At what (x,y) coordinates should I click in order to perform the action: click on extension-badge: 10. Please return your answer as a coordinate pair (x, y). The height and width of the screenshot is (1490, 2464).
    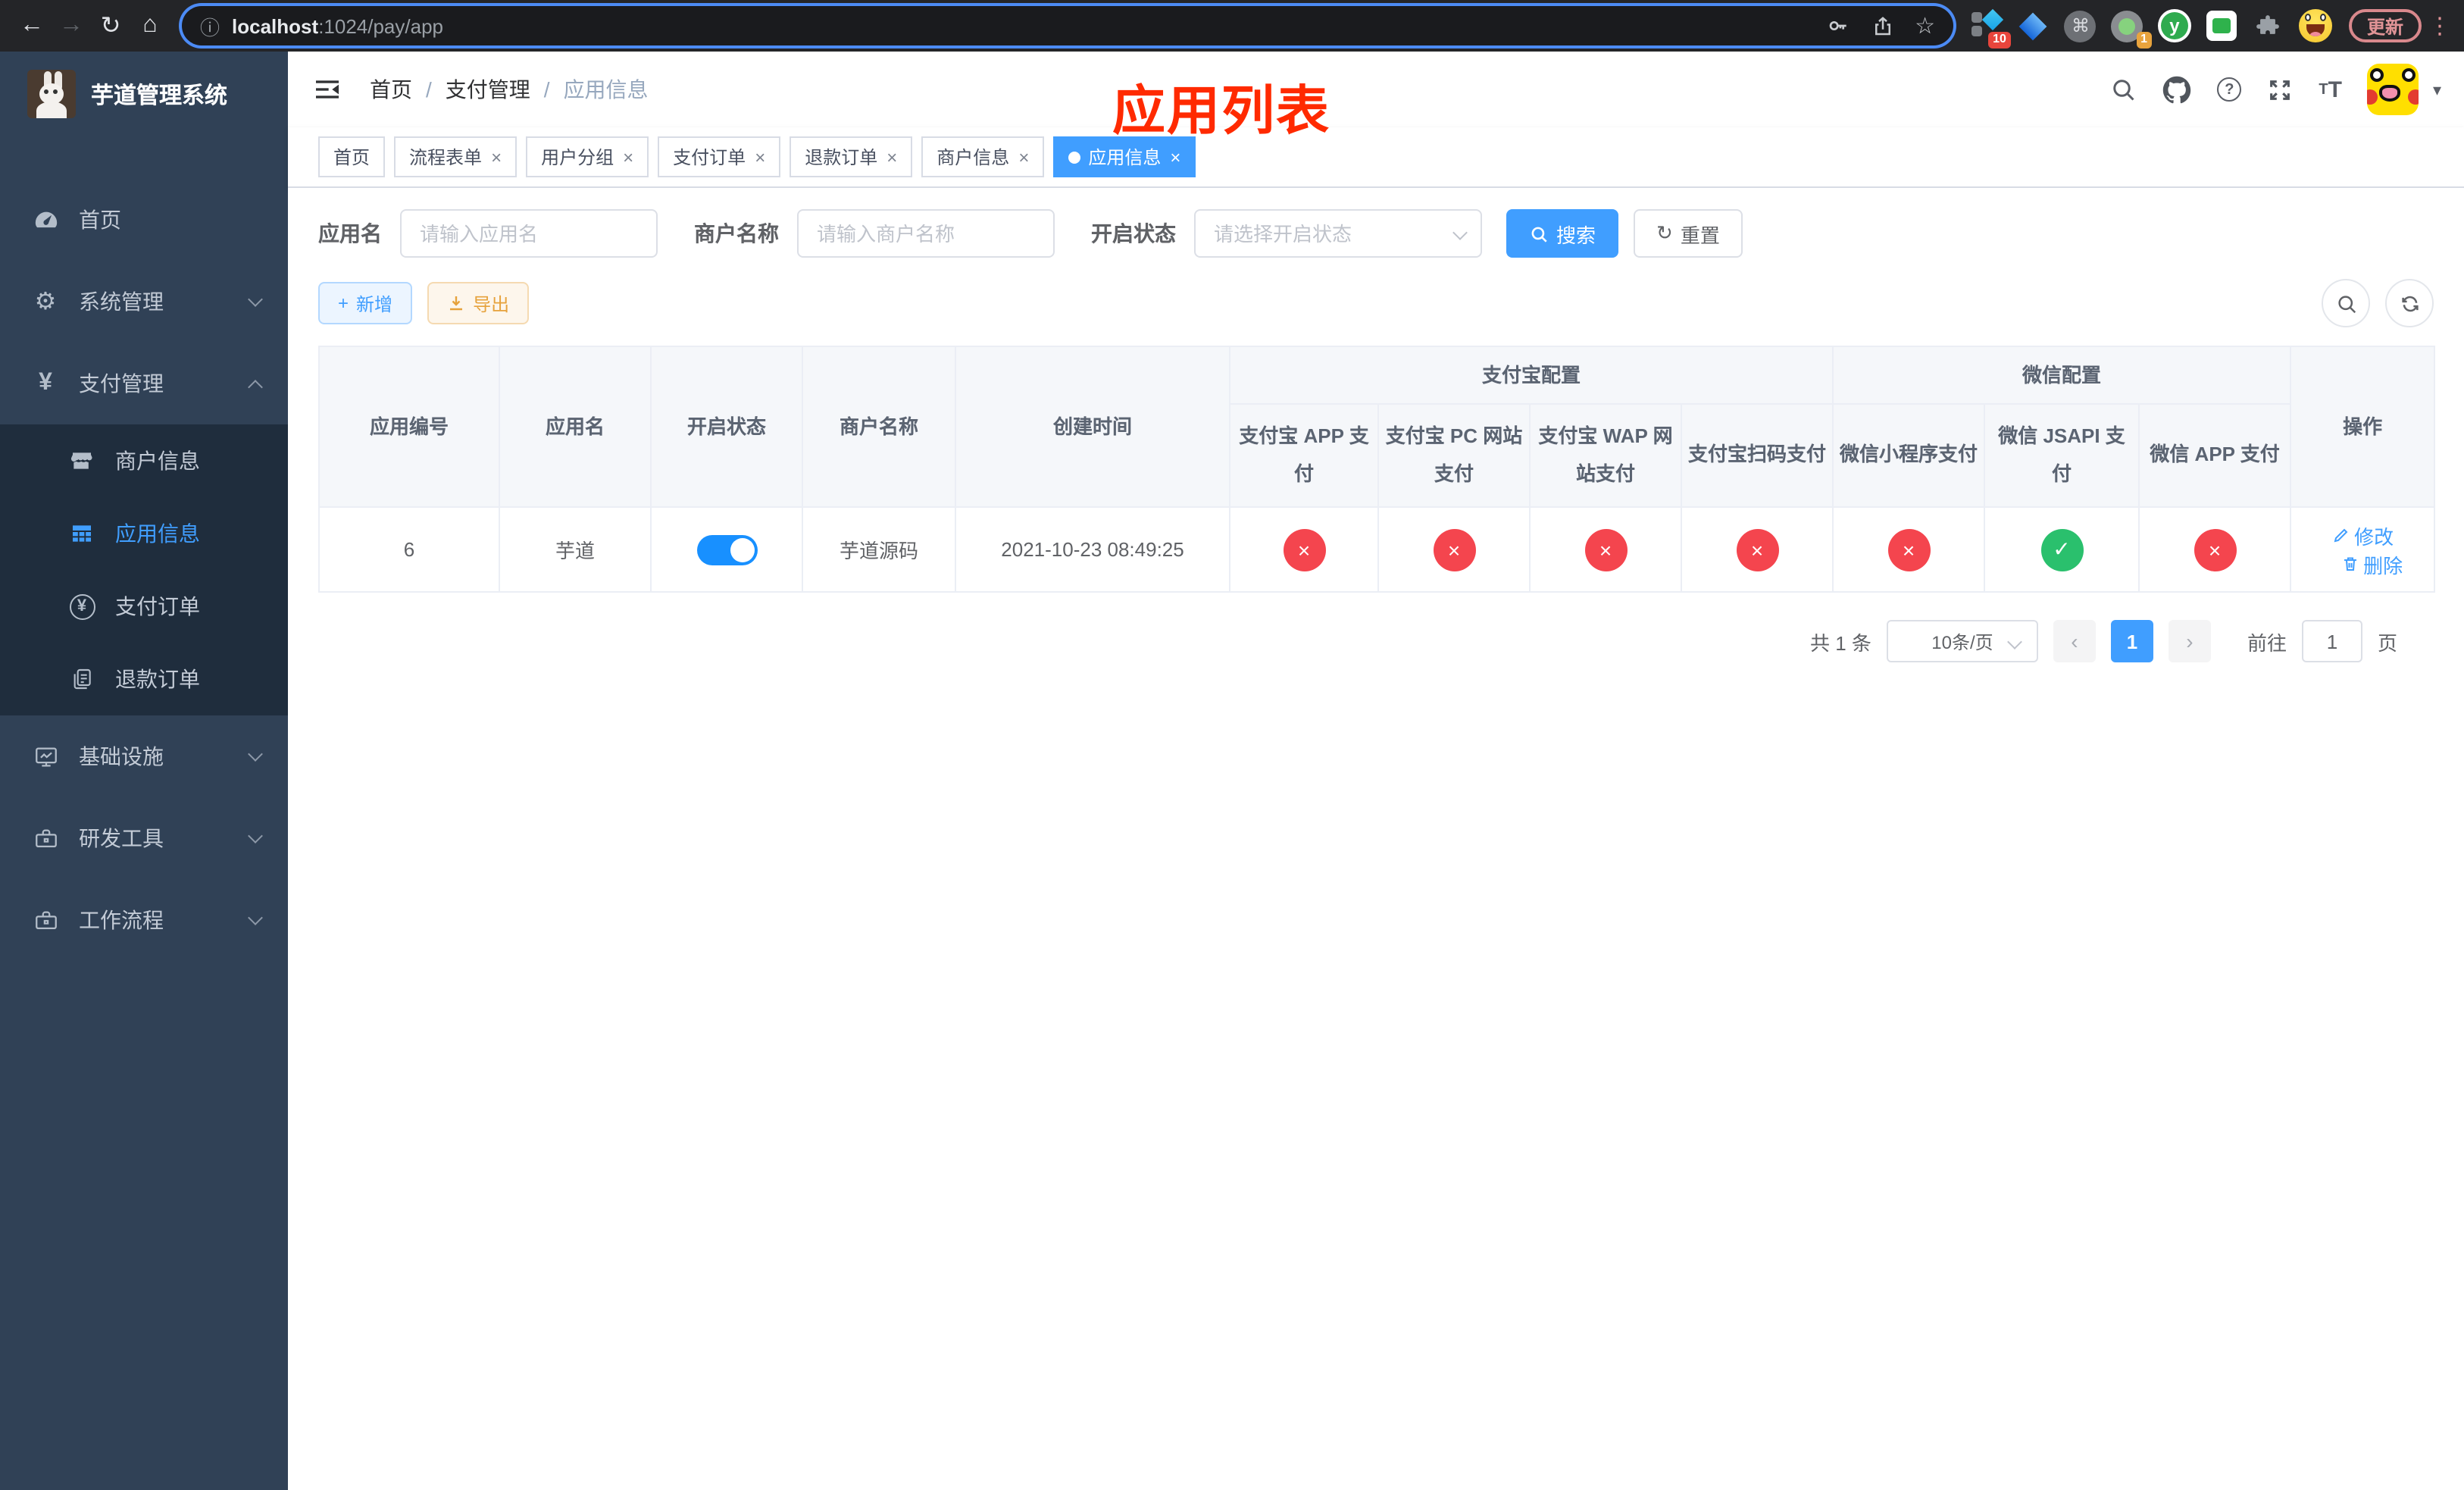
    Looking at the image, I should click on (1999, 40).